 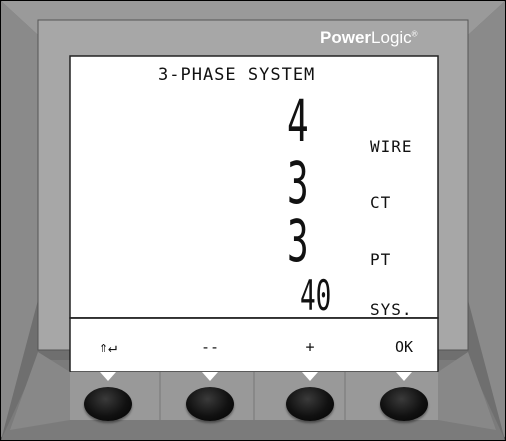 What do you see at coordinates (310, 347) in the screenshot?
I see `softkey-label-plus: +` at bounding box center [310, 347].